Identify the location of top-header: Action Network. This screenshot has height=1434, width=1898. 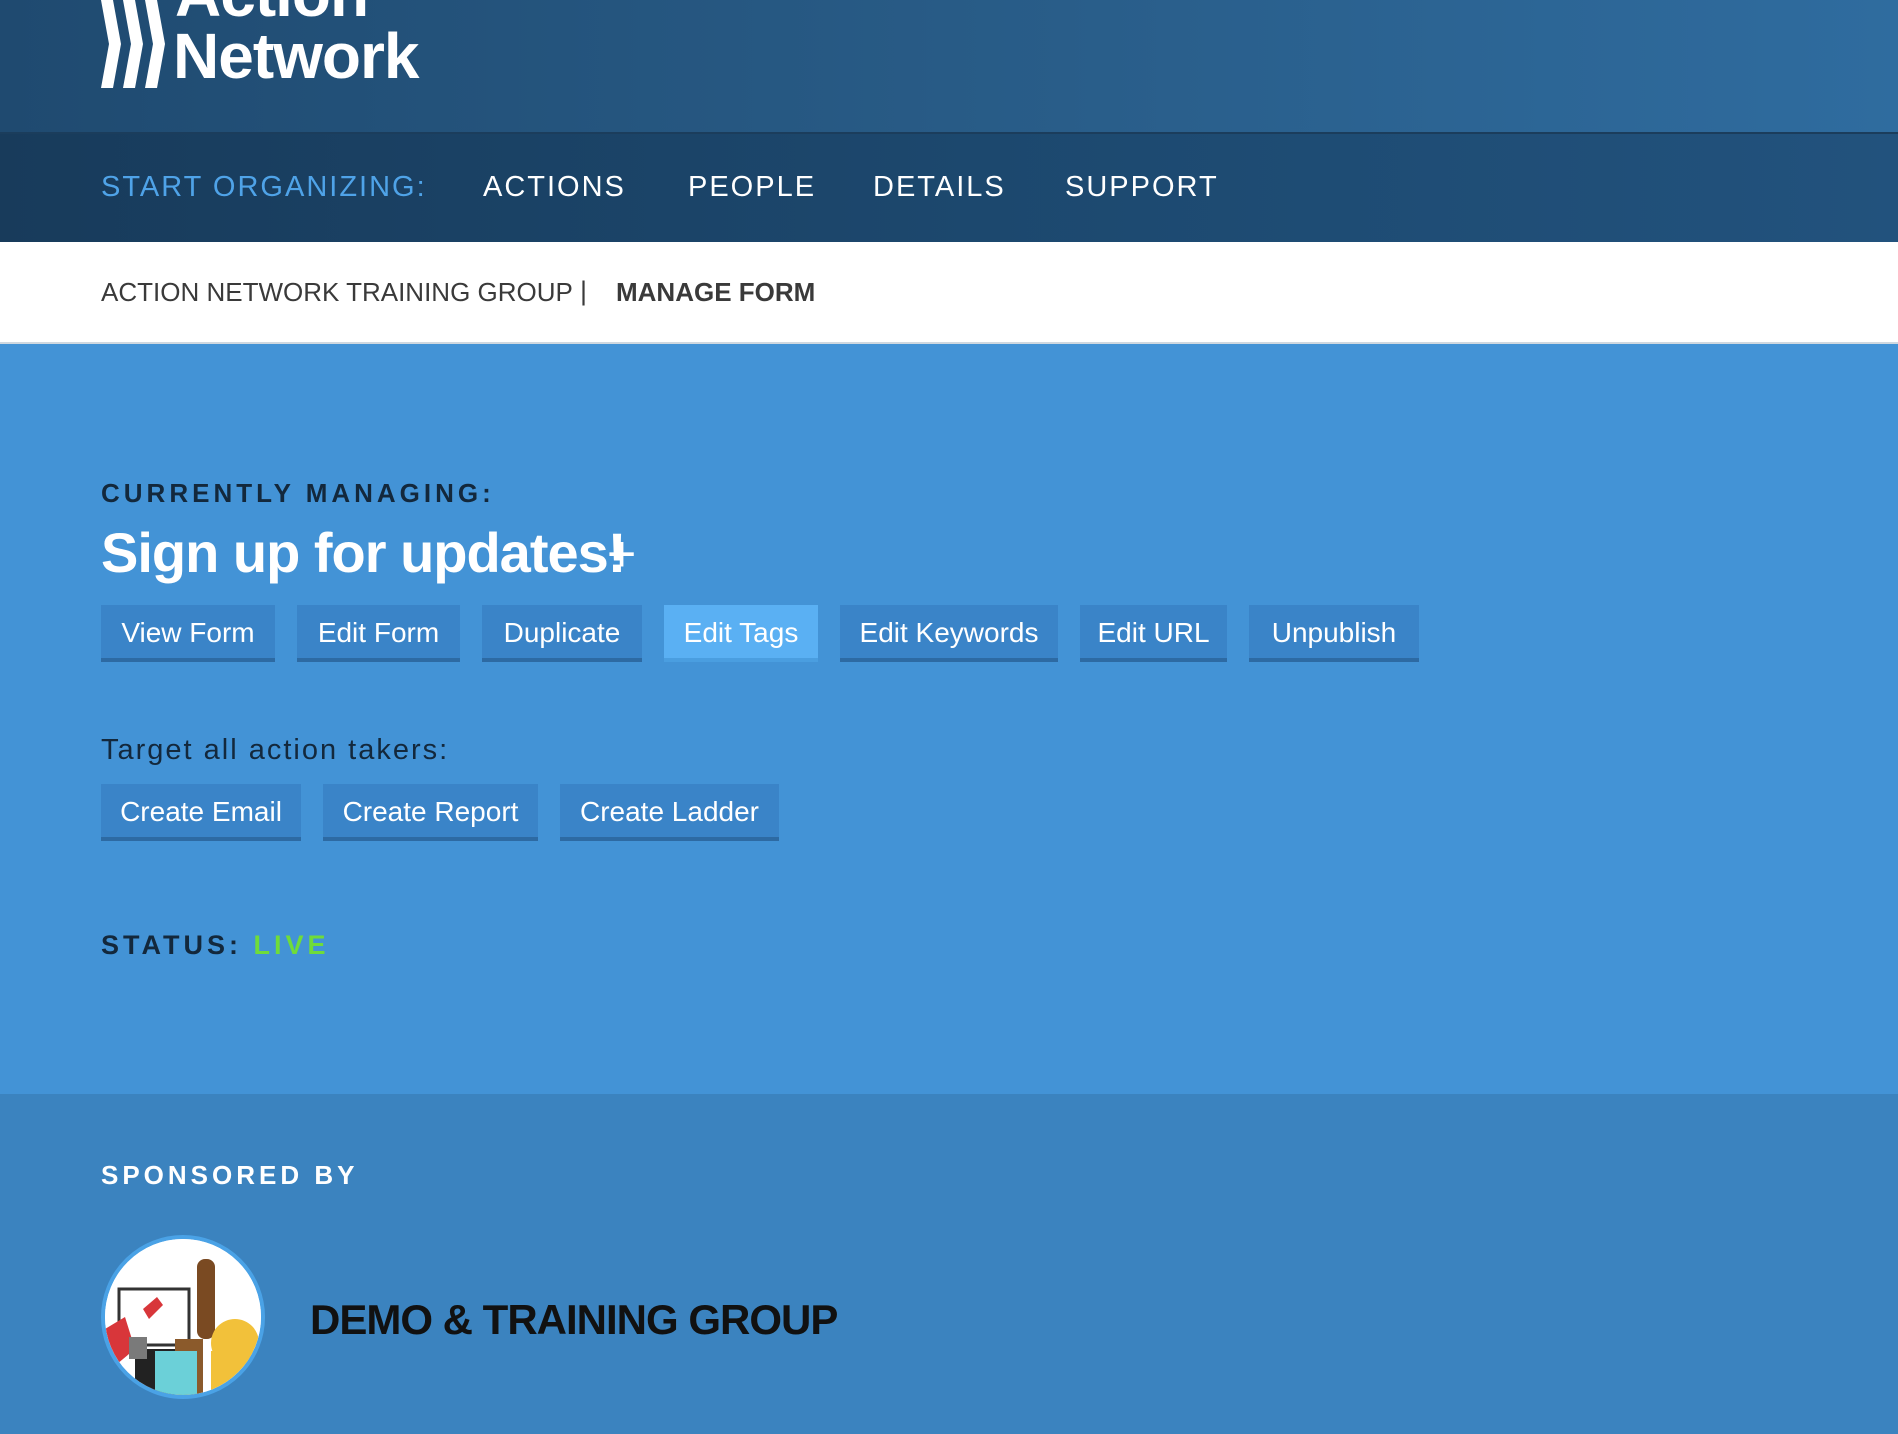
(949, 66).